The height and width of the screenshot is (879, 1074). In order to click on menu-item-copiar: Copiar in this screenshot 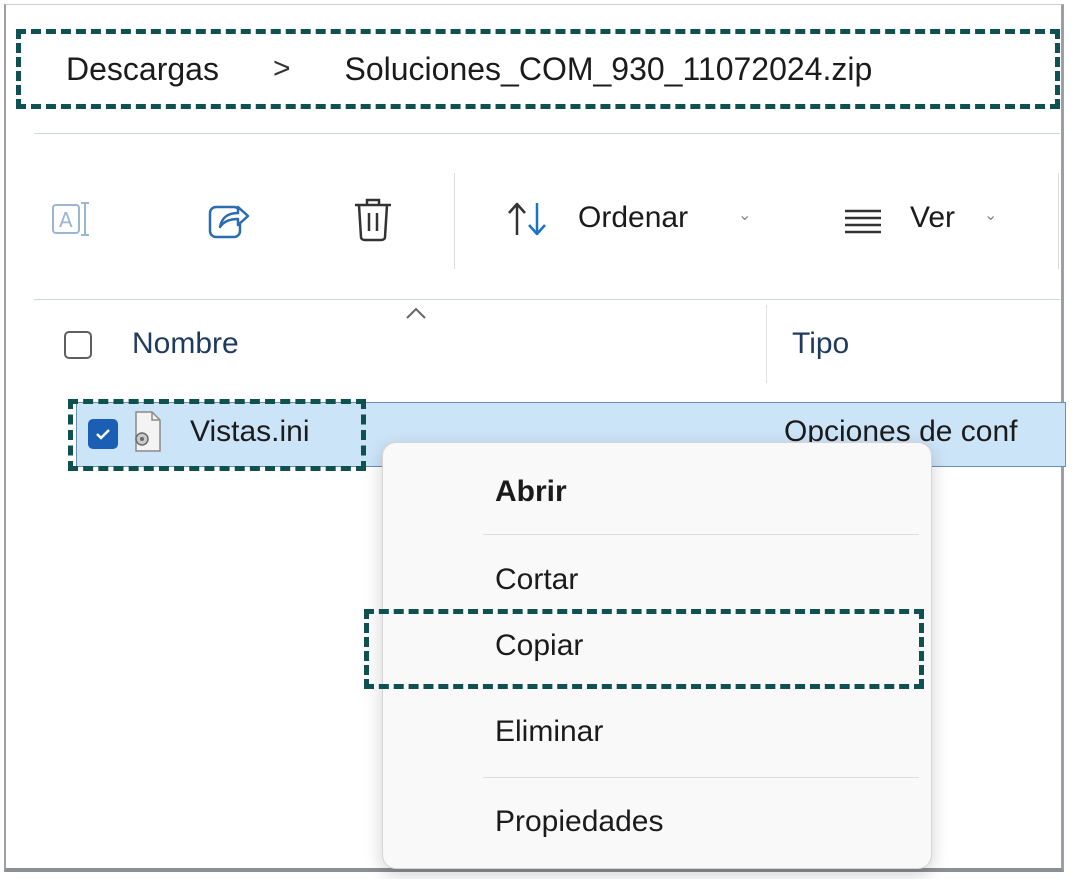, I will do `click(539, 646)`.